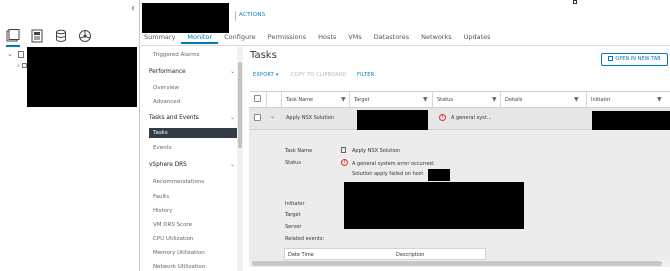  I want to click on tab-monitor: Monitor, so click(200, 37).